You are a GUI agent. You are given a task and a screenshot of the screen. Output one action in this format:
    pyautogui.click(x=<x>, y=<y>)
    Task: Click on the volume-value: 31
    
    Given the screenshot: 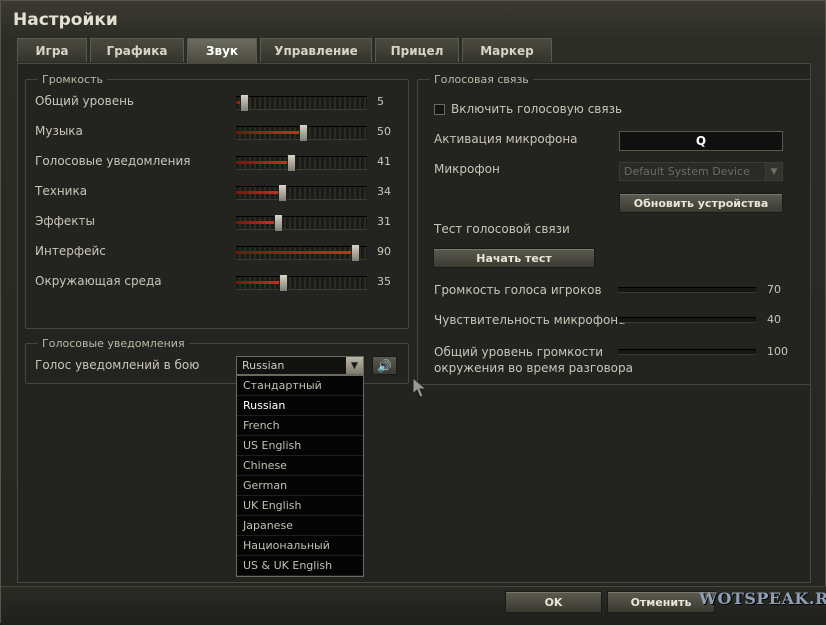 What is the action you would take?
    pyautogui.click(x=384, y=221)
    